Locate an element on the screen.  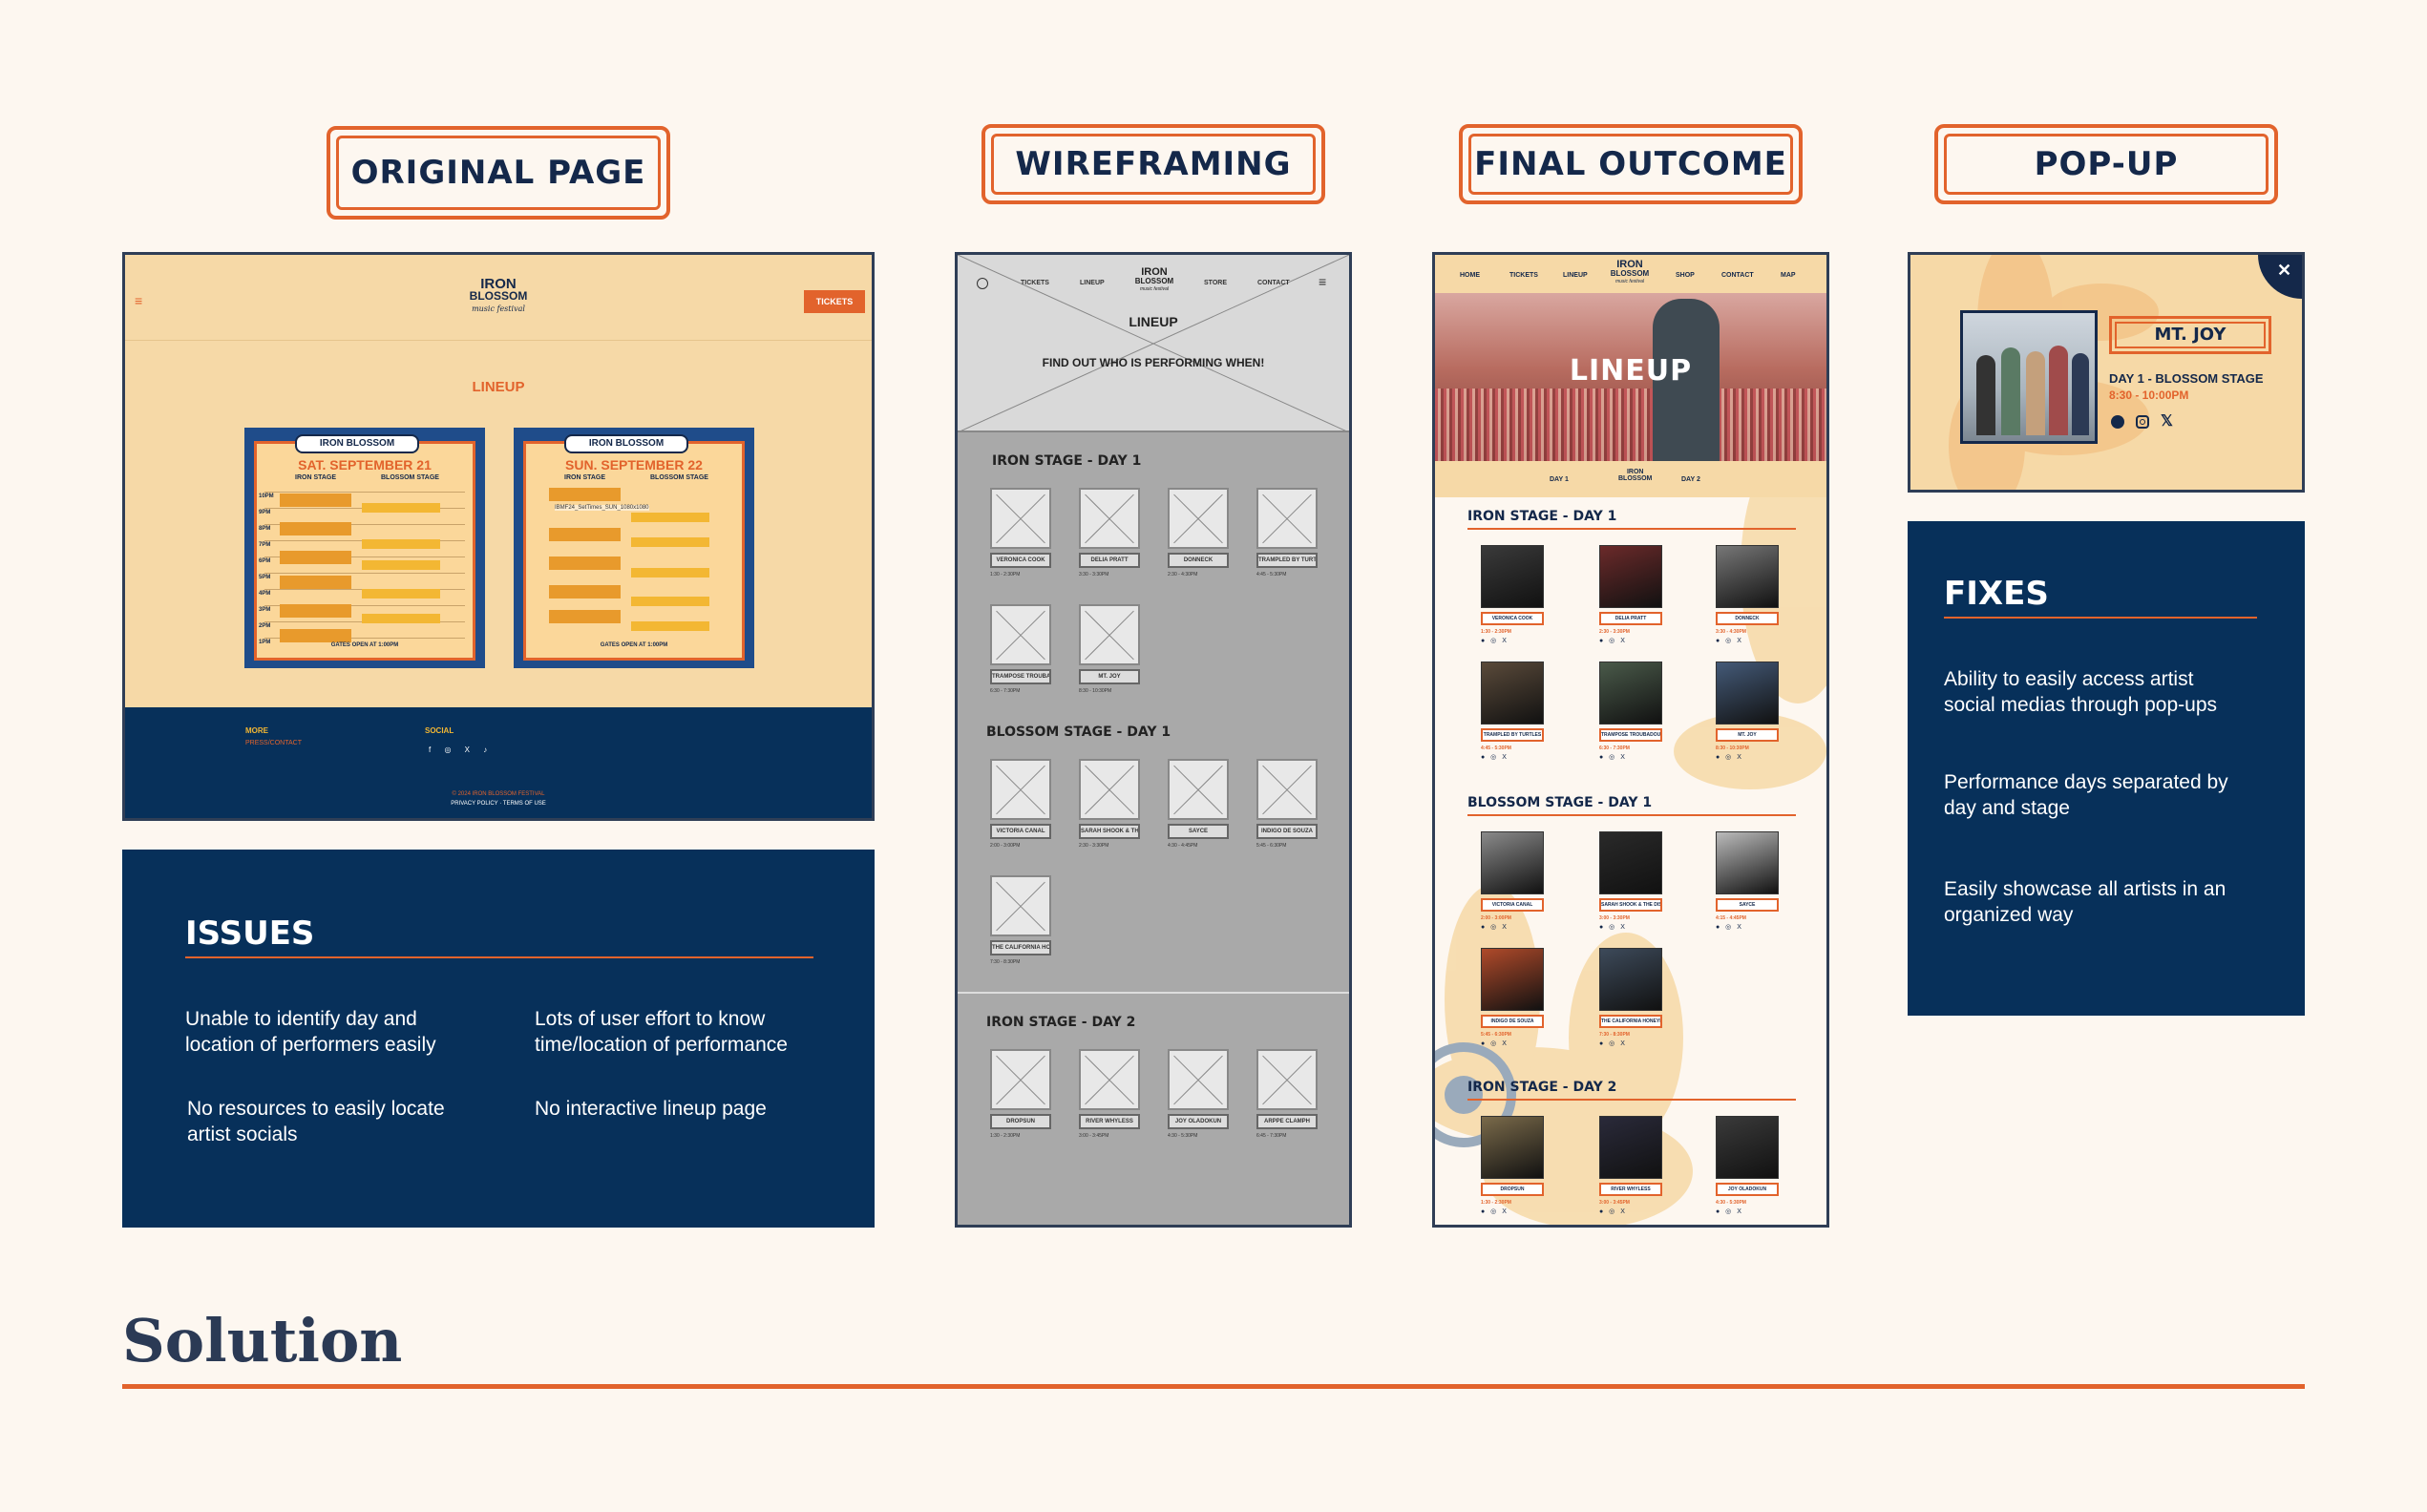
wireframe-nav-contact: CONTACT is located at coordinates (1273, 283).